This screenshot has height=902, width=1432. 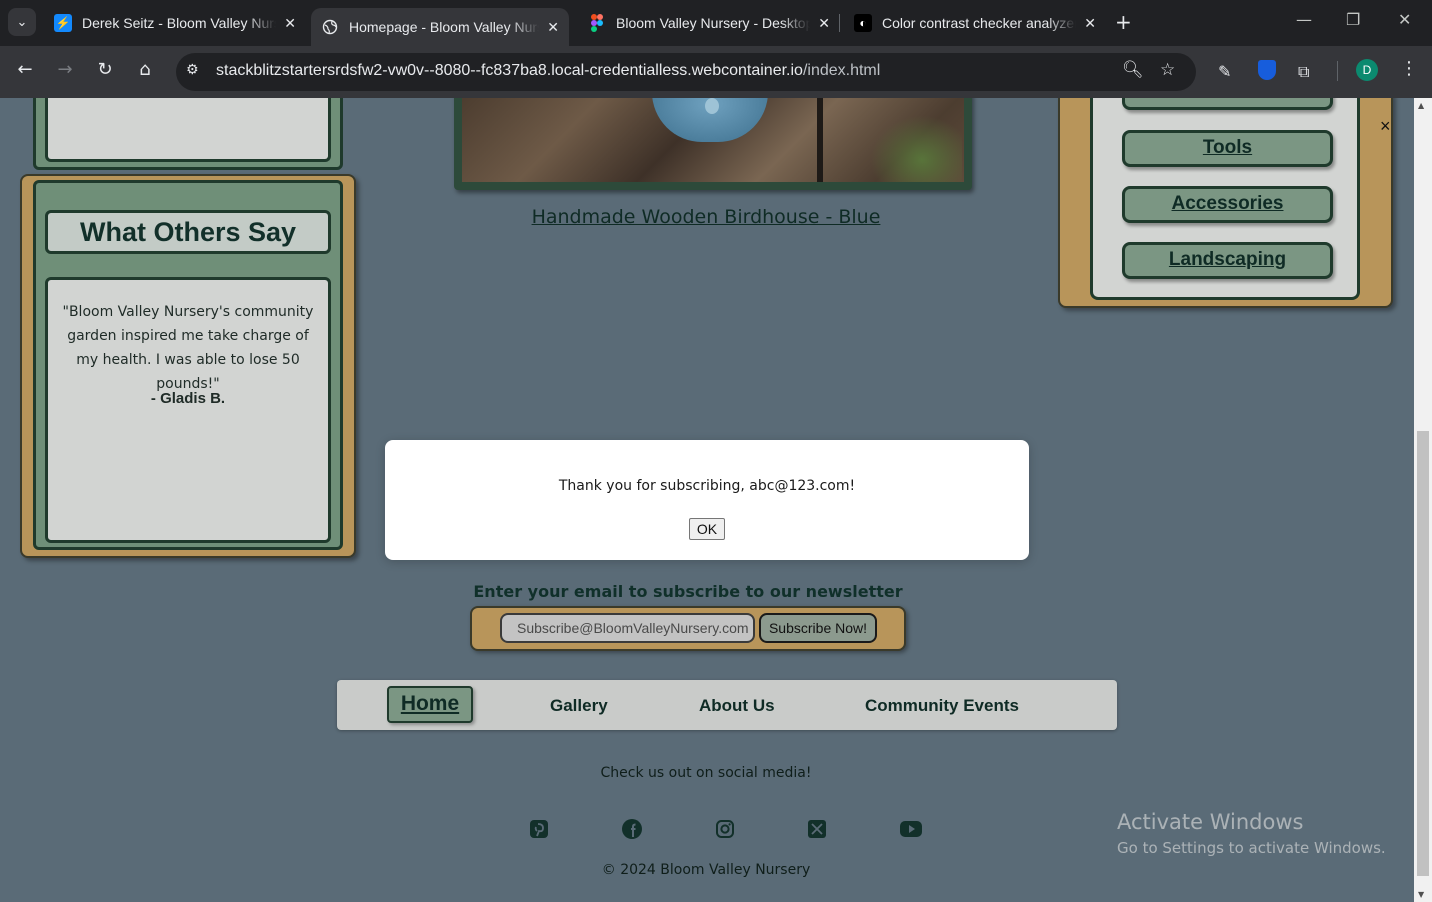 What do you see at coordinates (820, 140) in the screenshot?
I see `birdhouse-pole` at bounding box center [820, 140].